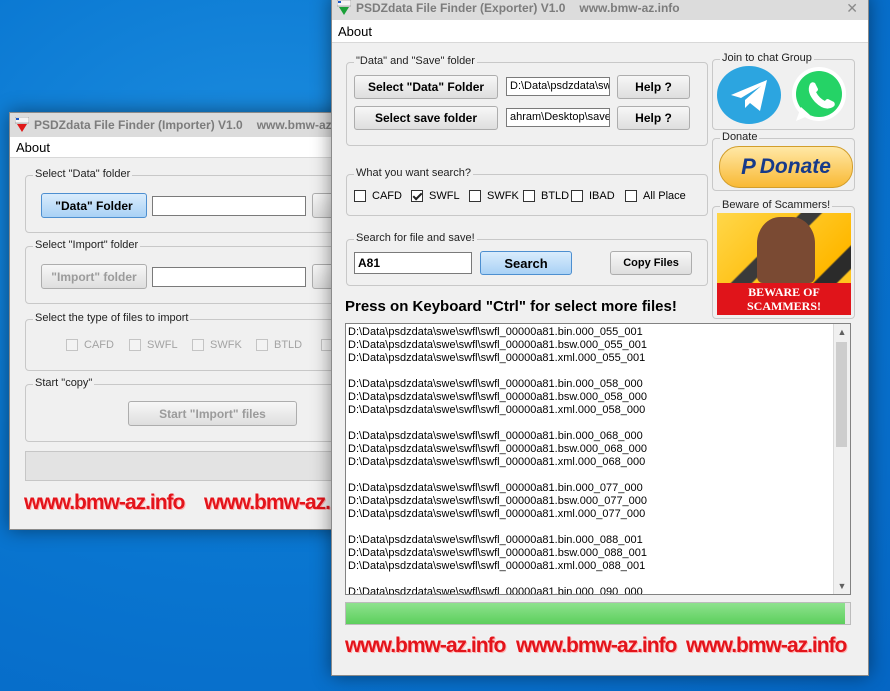 The width and height of the screenshot is (890, 691). I want to click on scroll-up-icon: ▲, so click(842, 332).